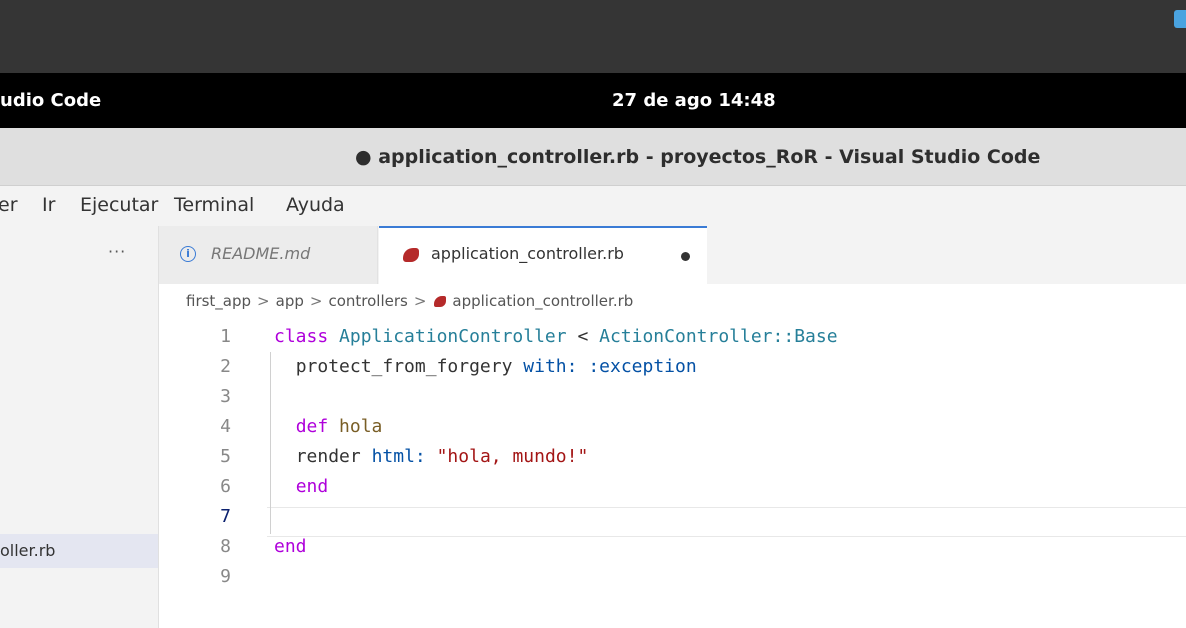  Describe the element at coordinates (361, 426) in the screenshot. I see `code-token: hola` at that location.